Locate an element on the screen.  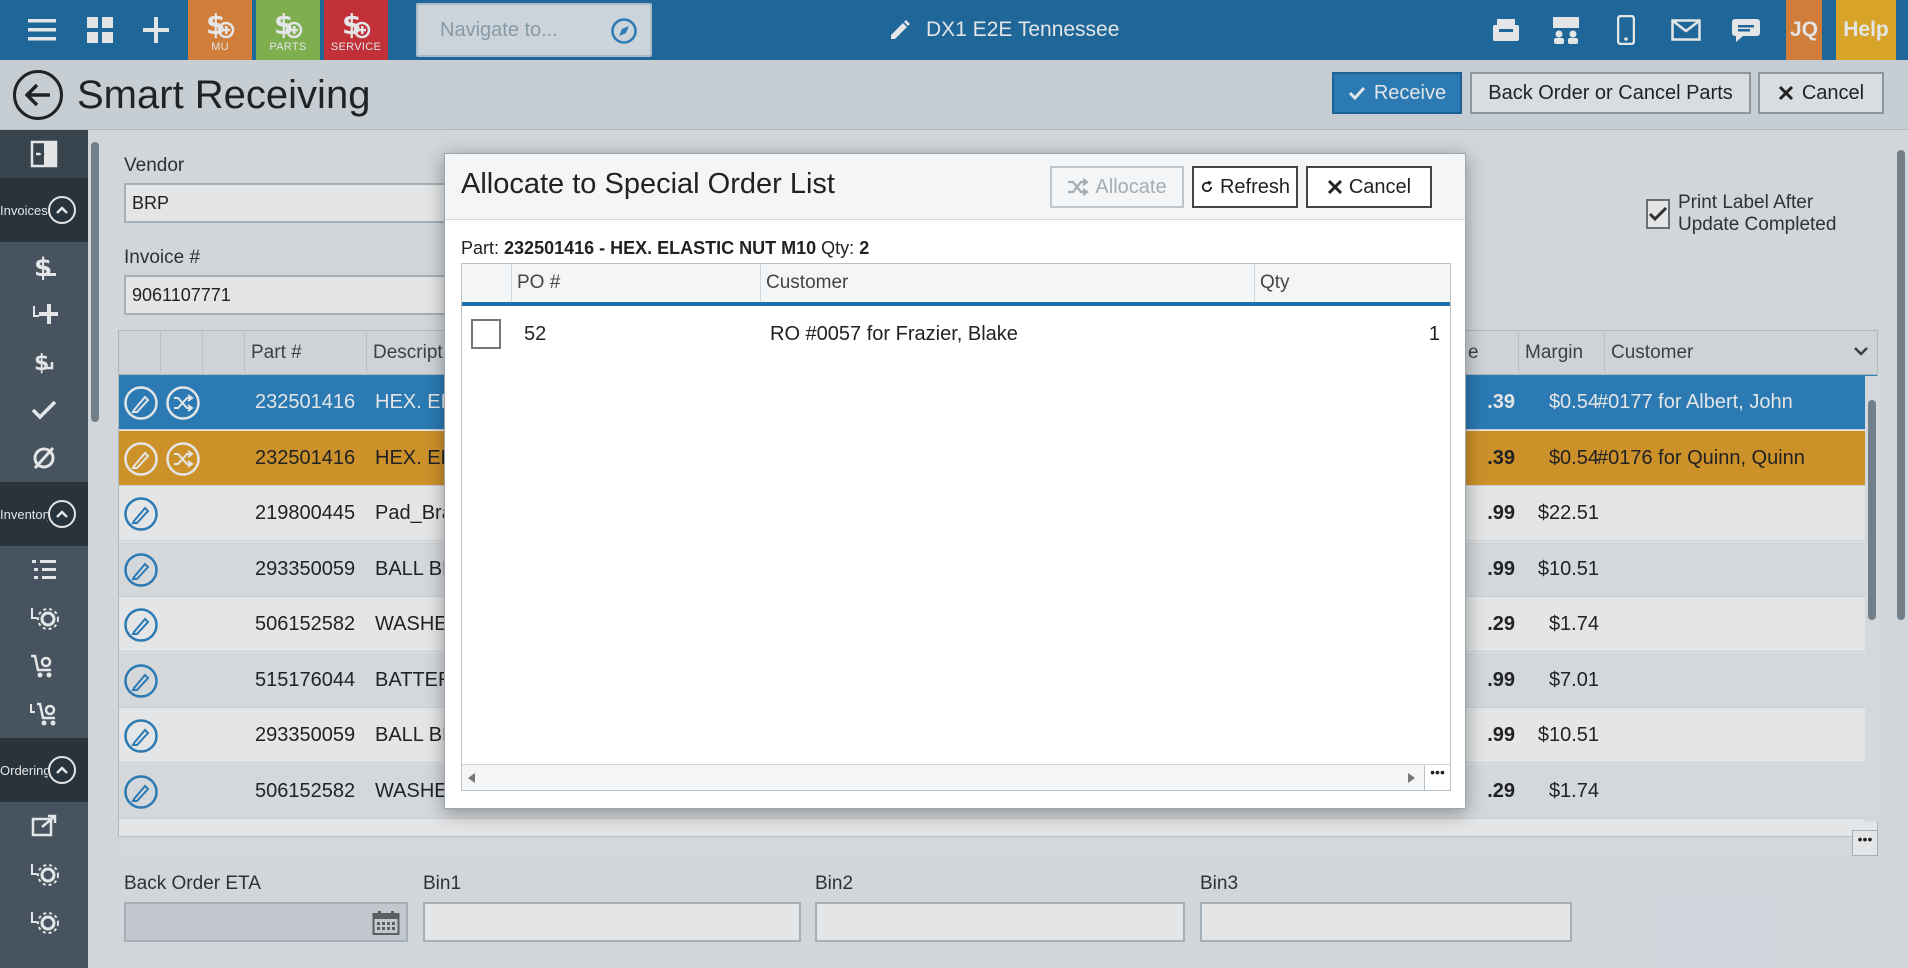
close-icon is located at coordinates (1334, 187).